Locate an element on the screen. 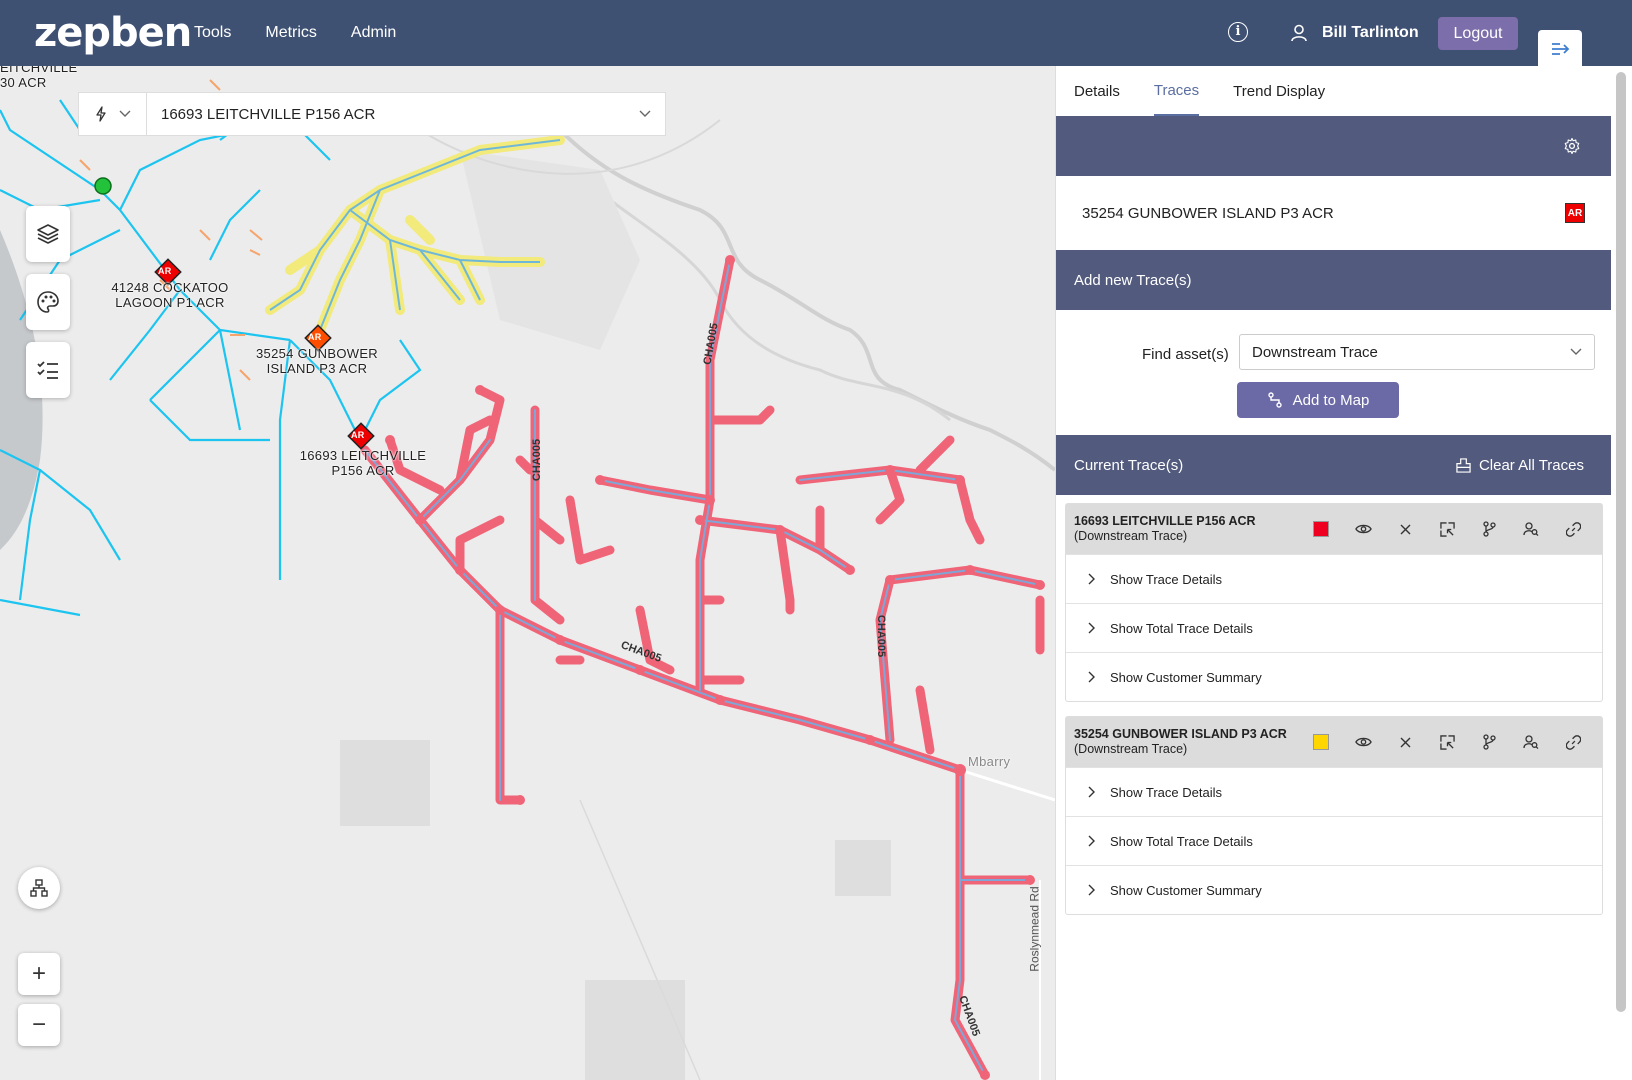 This screenshot has height=1080, width=1632. map-label-town: Mbarry is located at coordinates (989, 761).